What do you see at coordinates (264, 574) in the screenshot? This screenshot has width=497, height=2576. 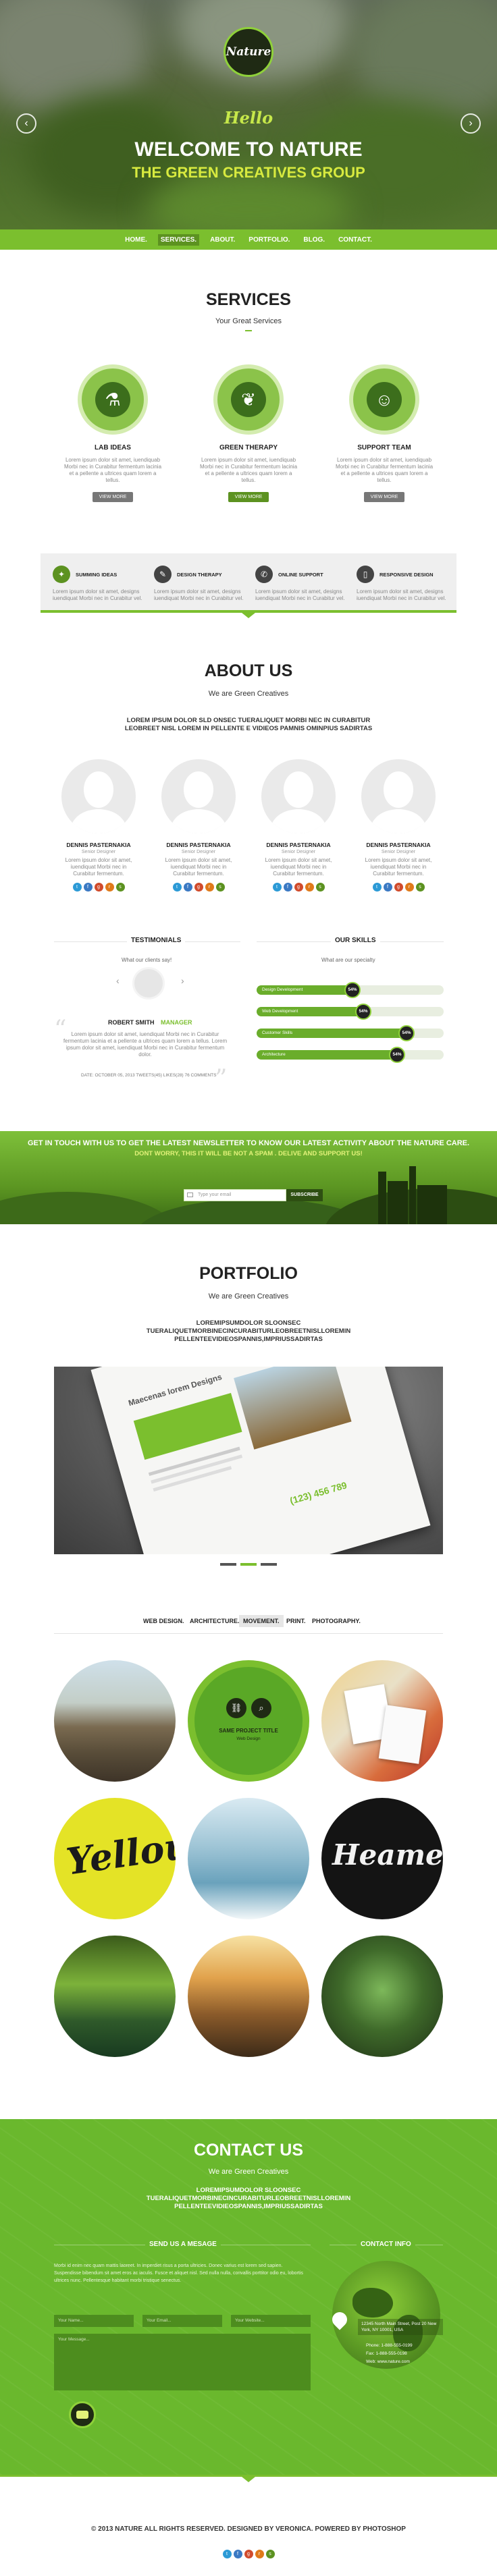 I see `chat-icon: ✆` at bounding box center [264, 574].